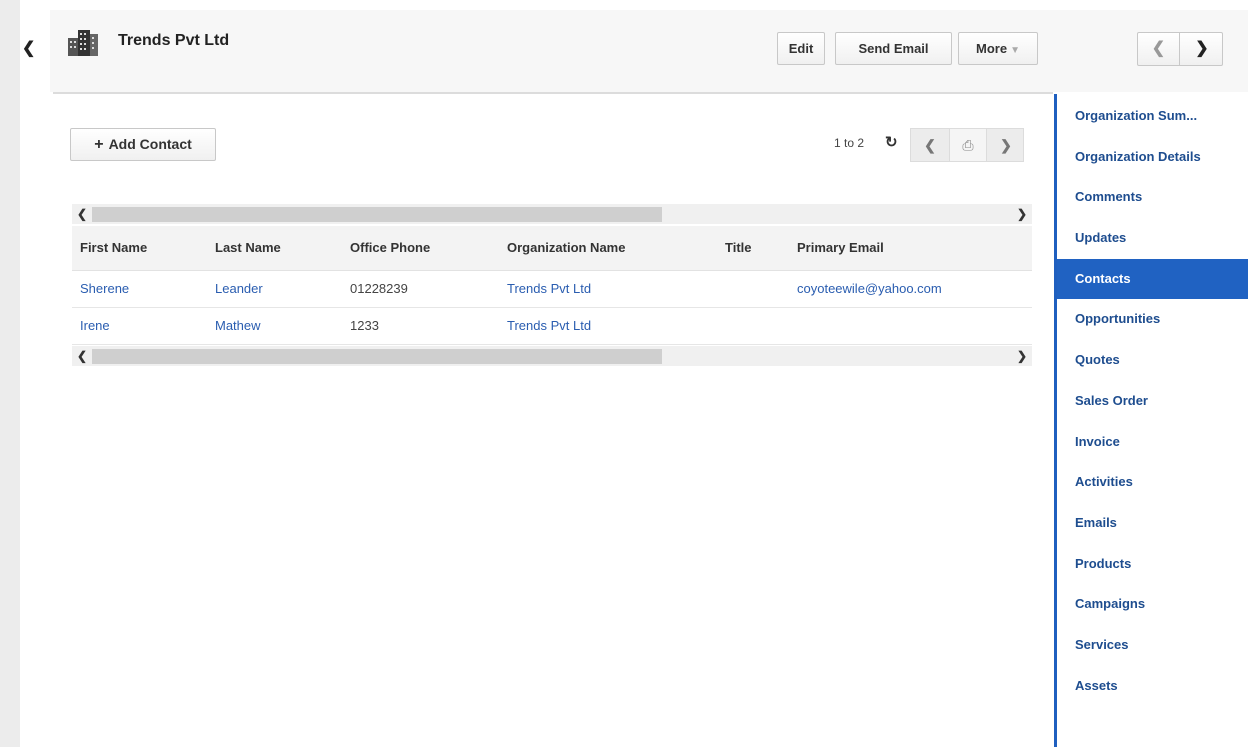  I want to click on sidebar-item-updates: Updates, so click(1152, 238).